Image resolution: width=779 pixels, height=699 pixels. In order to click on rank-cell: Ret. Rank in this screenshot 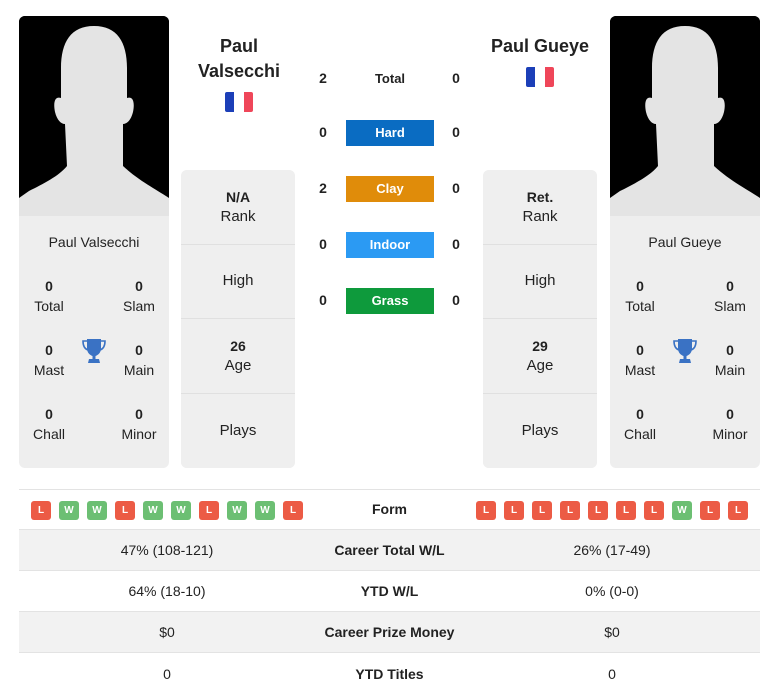, I will do `click(540, 207)`.